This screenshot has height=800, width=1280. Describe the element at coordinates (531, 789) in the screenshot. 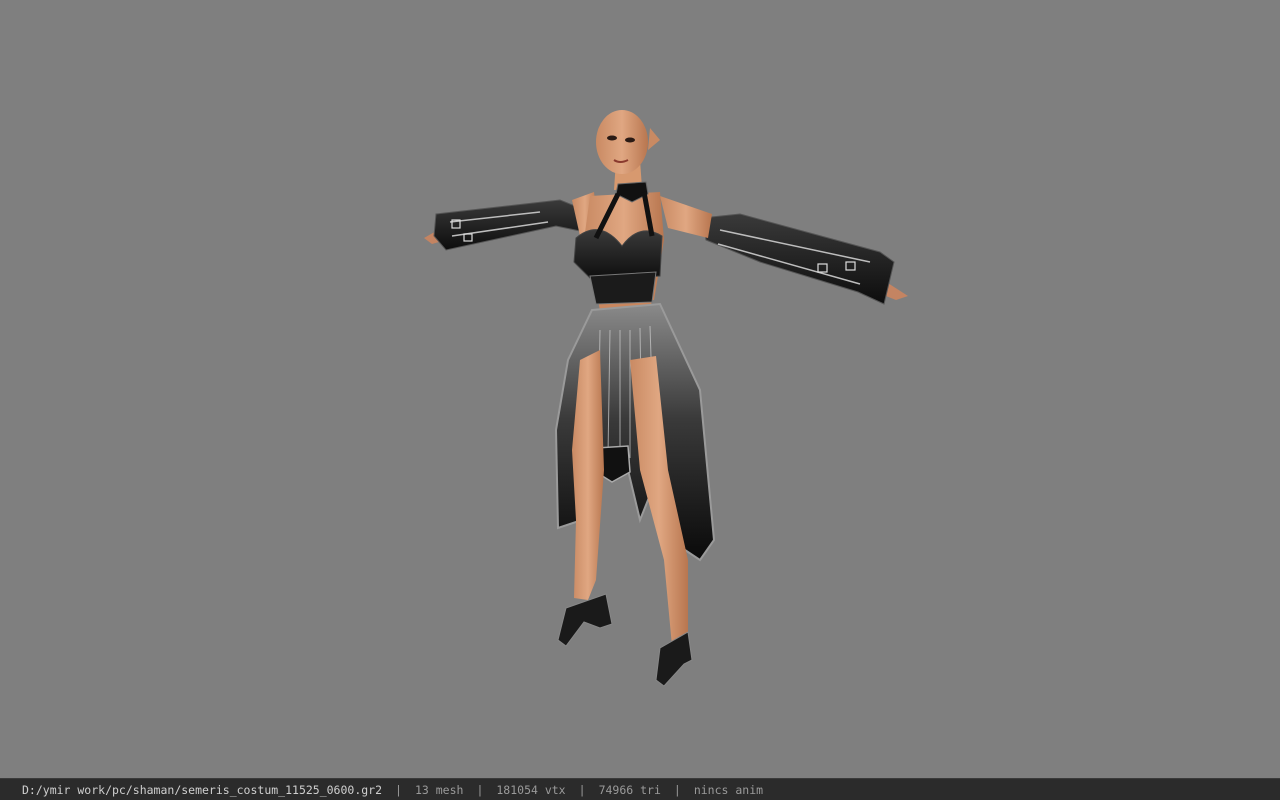

I see `vertex-count-label: 181054 vtx` at that location.